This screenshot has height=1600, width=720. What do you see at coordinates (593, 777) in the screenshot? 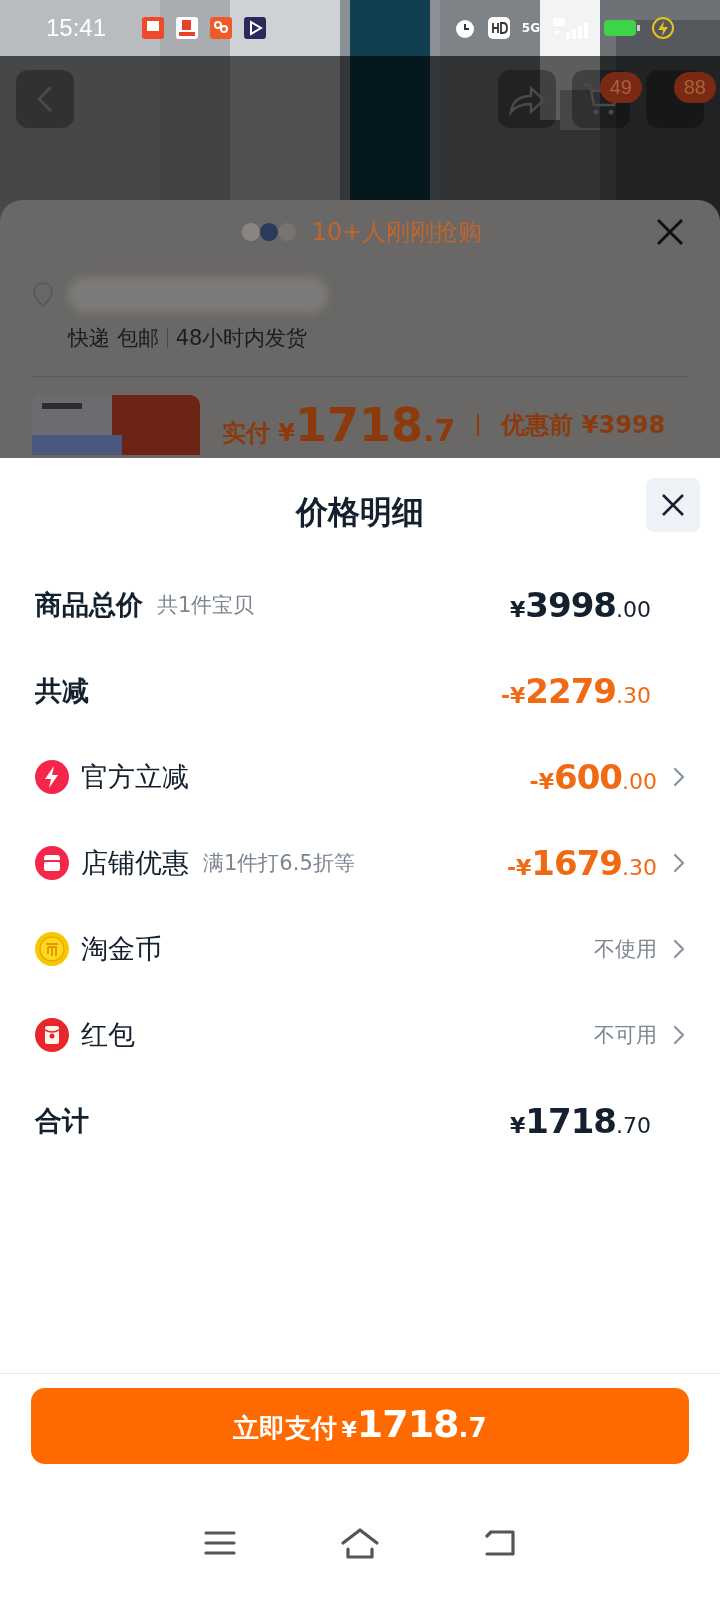
I see `price-amount: -¥600.00` at bounding box center [593, 777].